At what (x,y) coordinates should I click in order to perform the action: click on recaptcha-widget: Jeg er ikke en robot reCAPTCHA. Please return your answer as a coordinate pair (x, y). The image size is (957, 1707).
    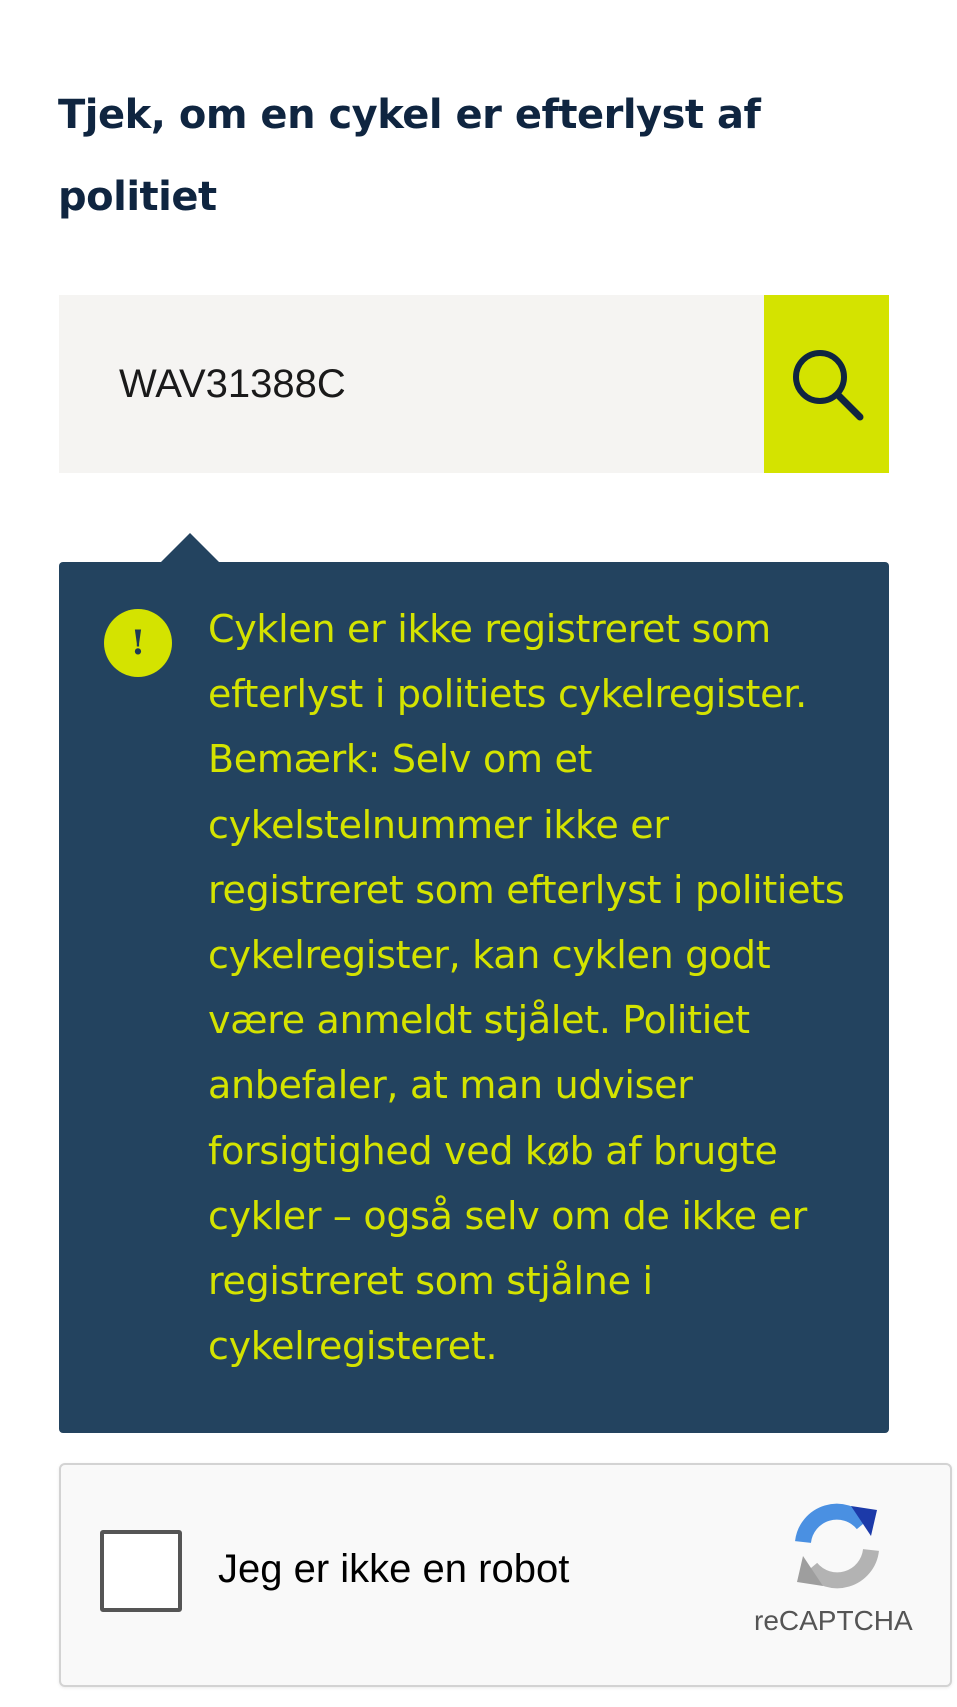
    Looking at the image, I should click on (505, 1575).